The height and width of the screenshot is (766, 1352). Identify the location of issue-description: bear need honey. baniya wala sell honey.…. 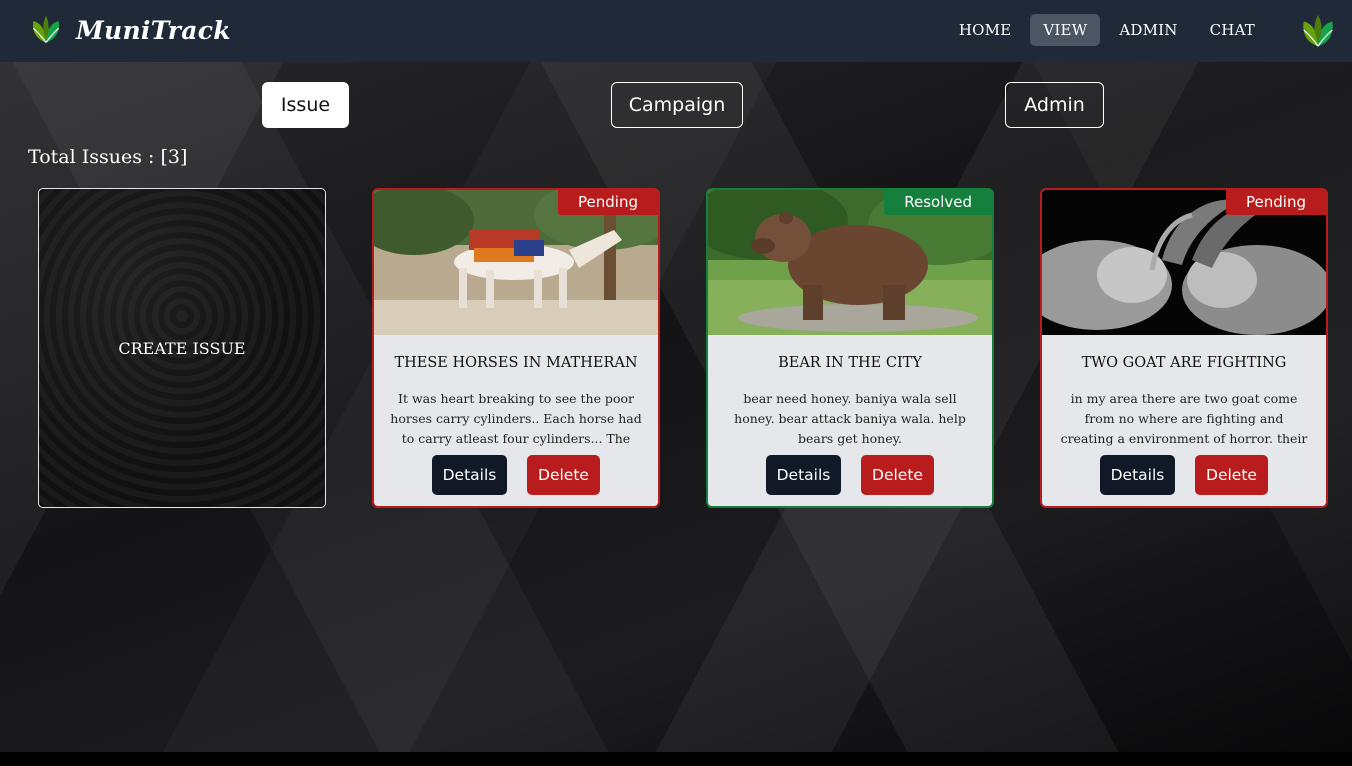
(850, 418).